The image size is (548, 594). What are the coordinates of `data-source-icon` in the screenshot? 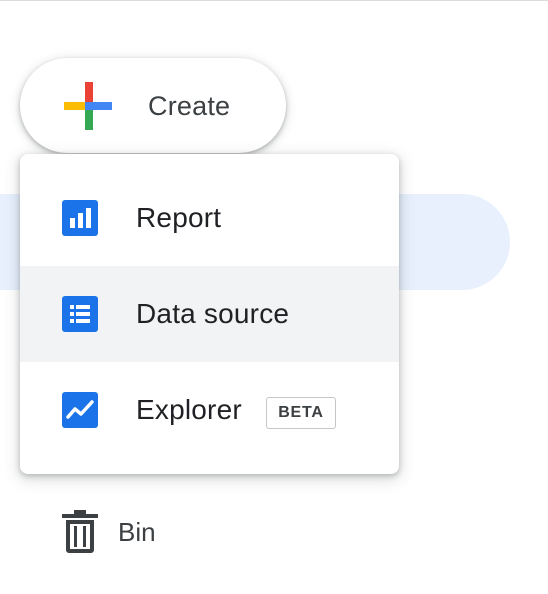 It's located at (80, 314).